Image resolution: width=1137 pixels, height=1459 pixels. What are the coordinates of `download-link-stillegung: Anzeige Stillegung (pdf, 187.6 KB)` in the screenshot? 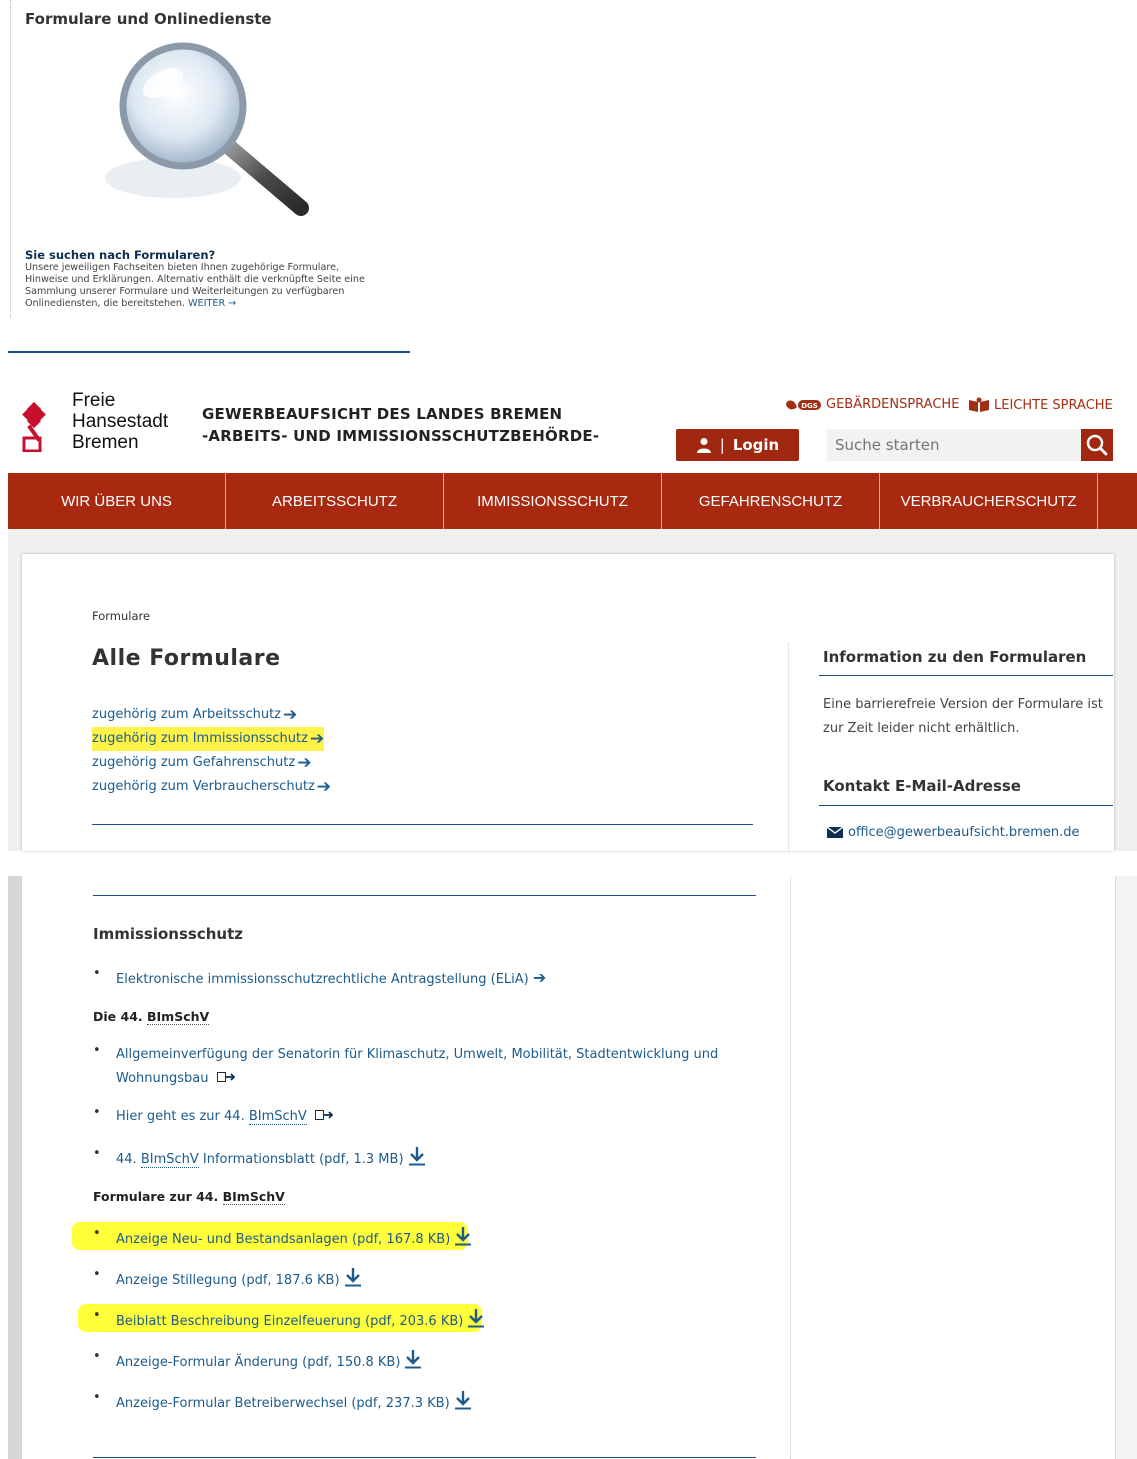 It's located at (239, 1280).